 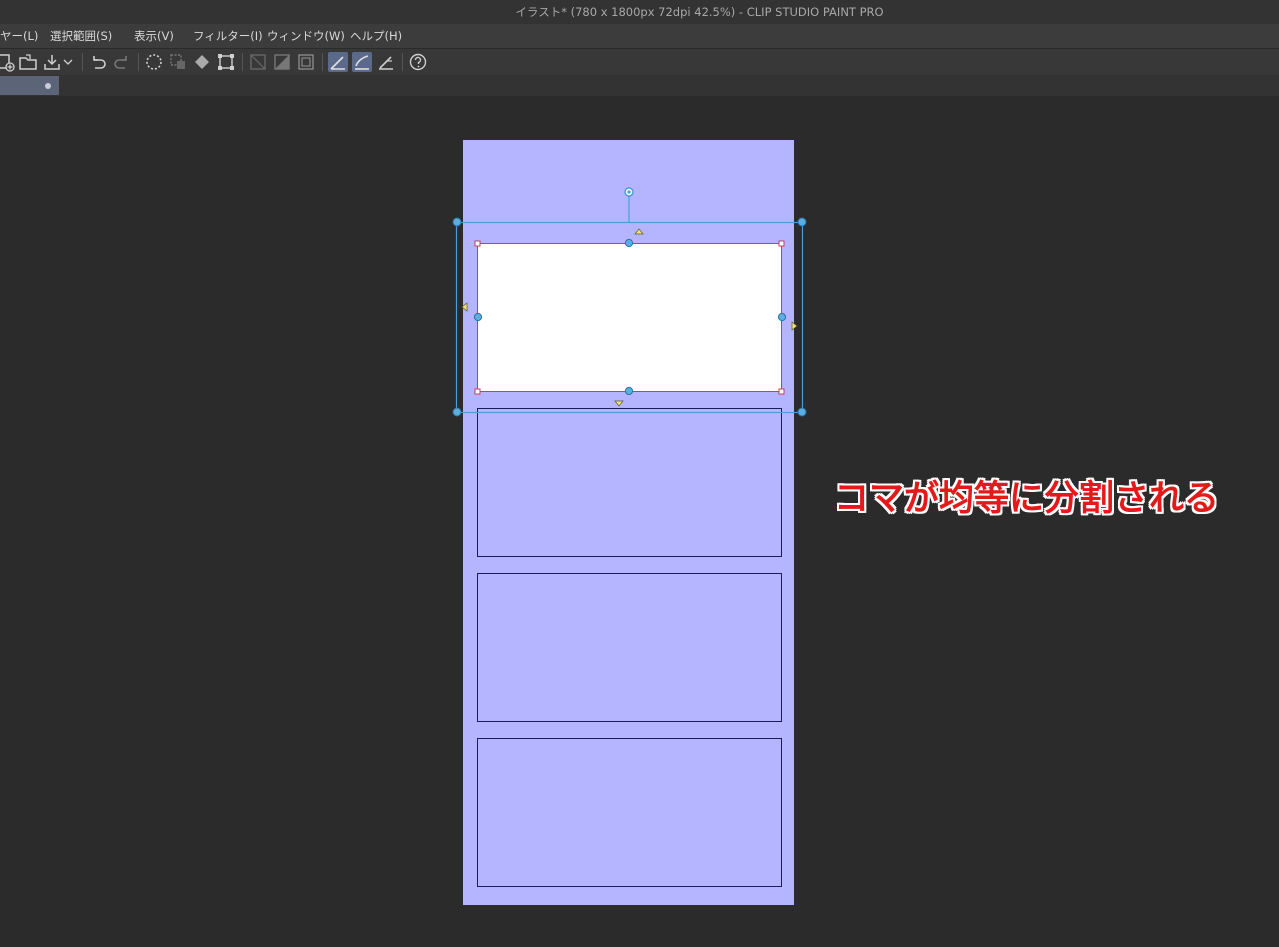 I want to click on special-ruler-snap-icon, so click(x=362, y=62).